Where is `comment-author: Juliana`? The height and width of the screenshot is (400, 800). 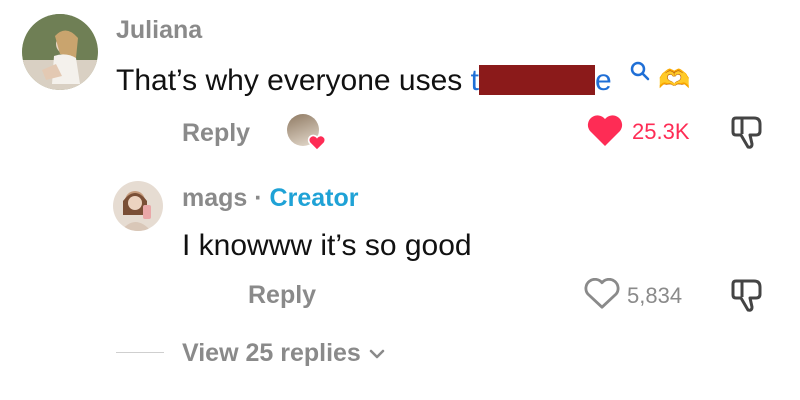
comment-author: Juliana is located at coordinates (159, 30).